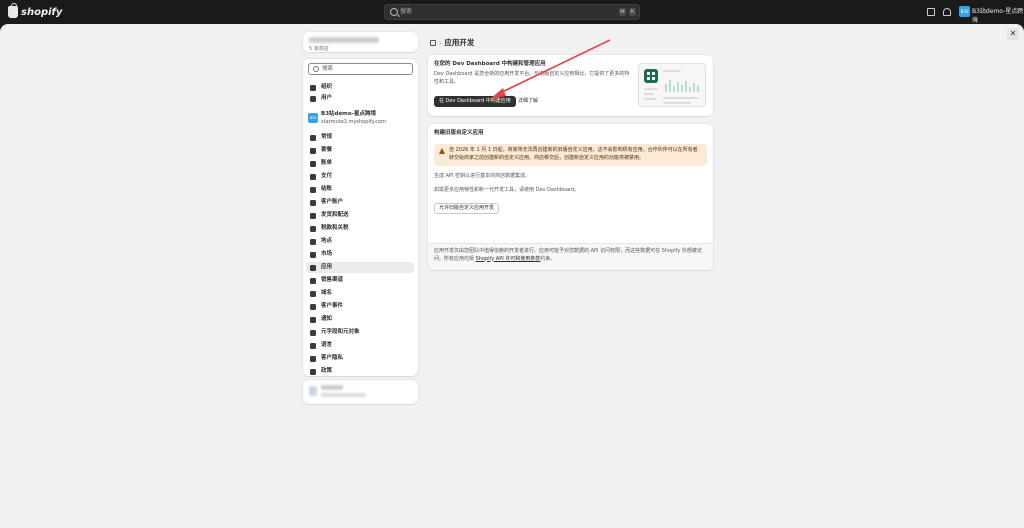  I want to click on arrow-head, so click(498, 93).